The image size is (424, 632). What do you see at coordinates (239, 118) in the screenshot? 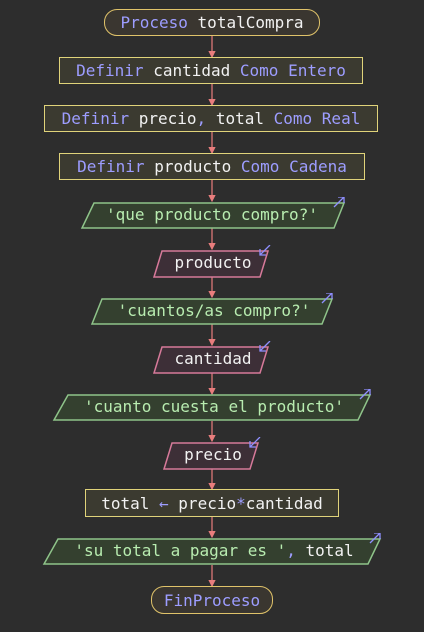
I see `define-var: total` at bounding box center [239, 118].